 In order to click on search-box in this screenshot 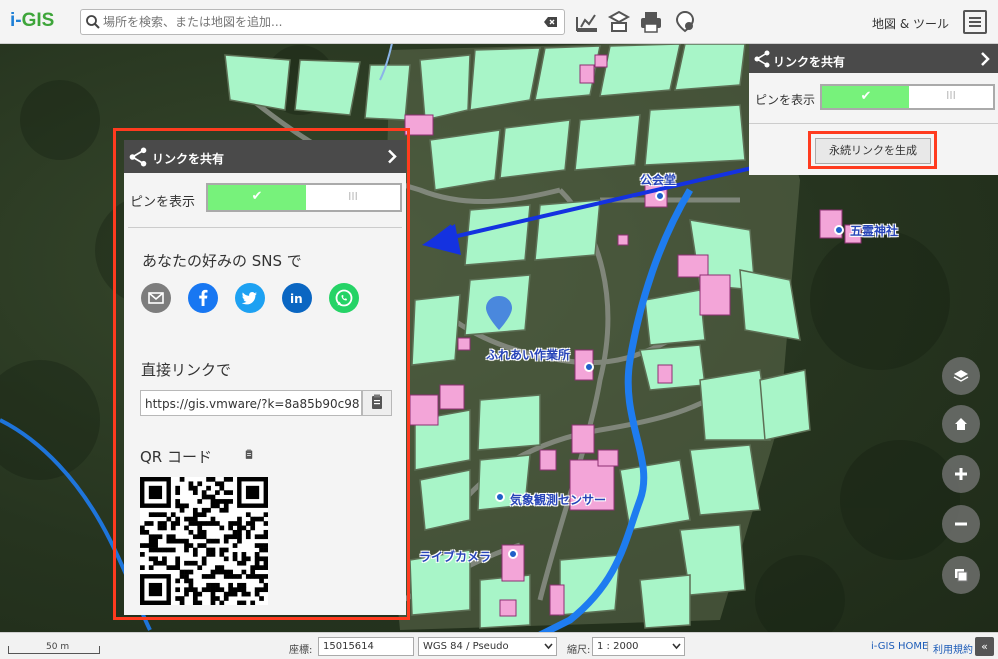, I will do `click(322, 22)`.